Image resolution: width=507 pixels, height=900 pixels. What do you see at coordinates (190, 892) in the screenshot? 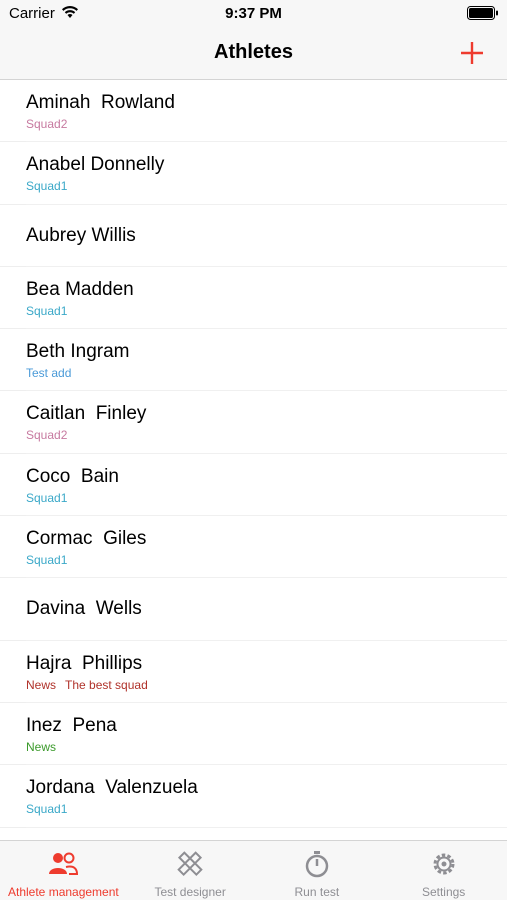
I see `tab-label: Test designer` at bounding box center [190, 892].